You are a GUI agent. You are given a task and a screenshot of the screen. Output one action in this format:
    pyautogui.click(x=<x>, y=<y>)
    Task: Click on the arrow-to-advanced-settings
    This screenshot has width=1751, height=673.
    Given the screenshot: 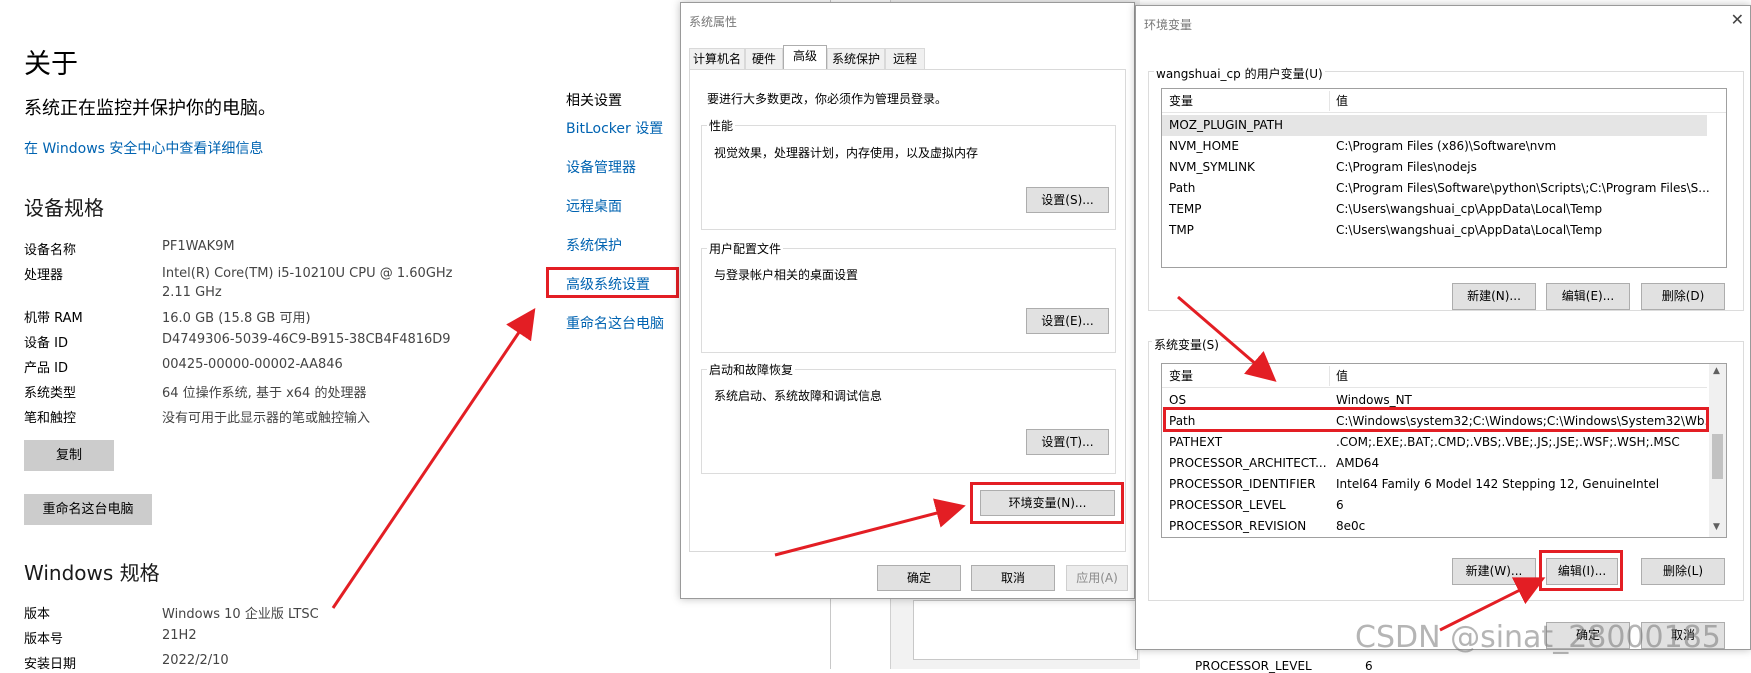 What is the action you would take?
    pyautogui.click(x=433, y=458)
    